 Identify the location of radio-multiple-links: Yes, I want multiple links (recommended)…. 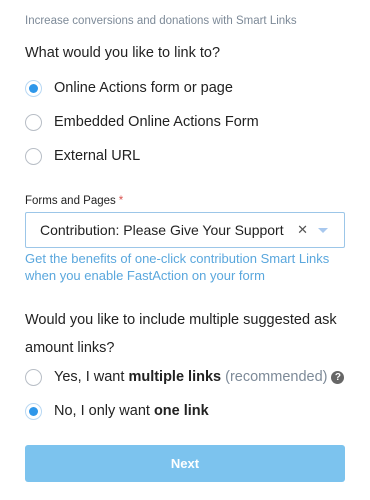
(185, 377).